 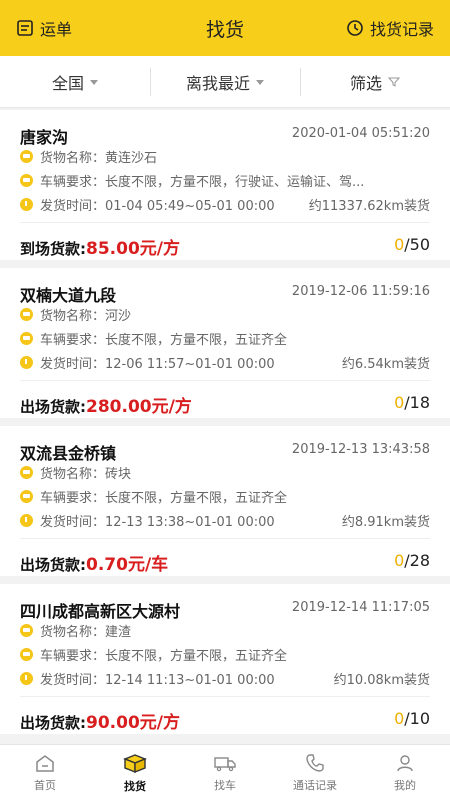 I want to click on tab-call-log-label: 通话记录, so click(x=315, y=785).